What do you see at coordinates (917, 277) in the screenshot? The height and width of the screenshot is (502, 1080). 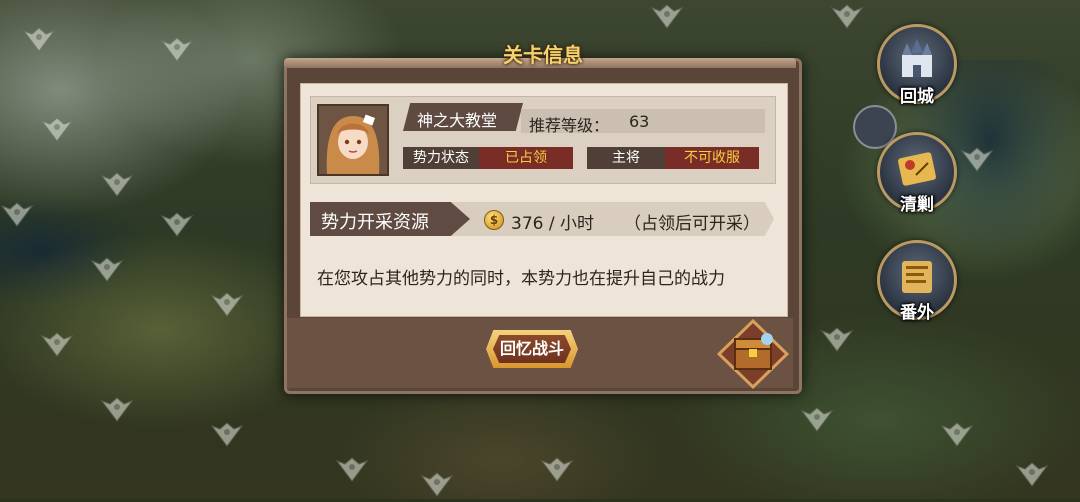 I see `scroll-icon` at bounding box center [917, 277].